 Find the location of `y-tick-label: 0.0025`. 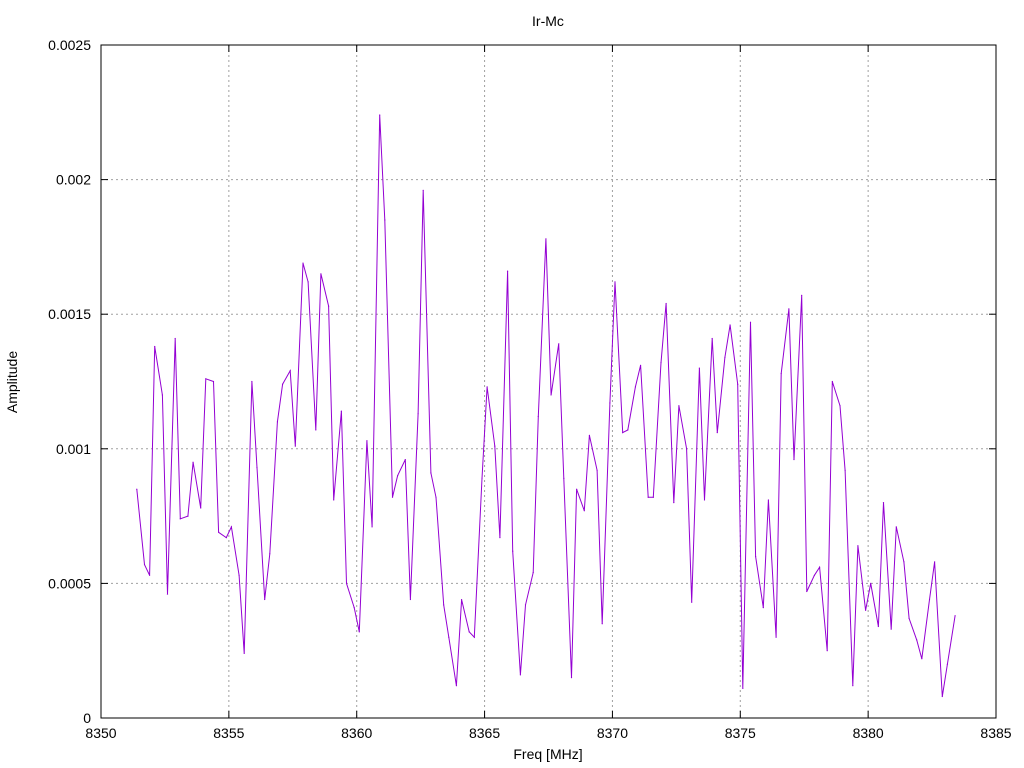

y-tick-label: 0.0025 is located at coordinates (69, 45).